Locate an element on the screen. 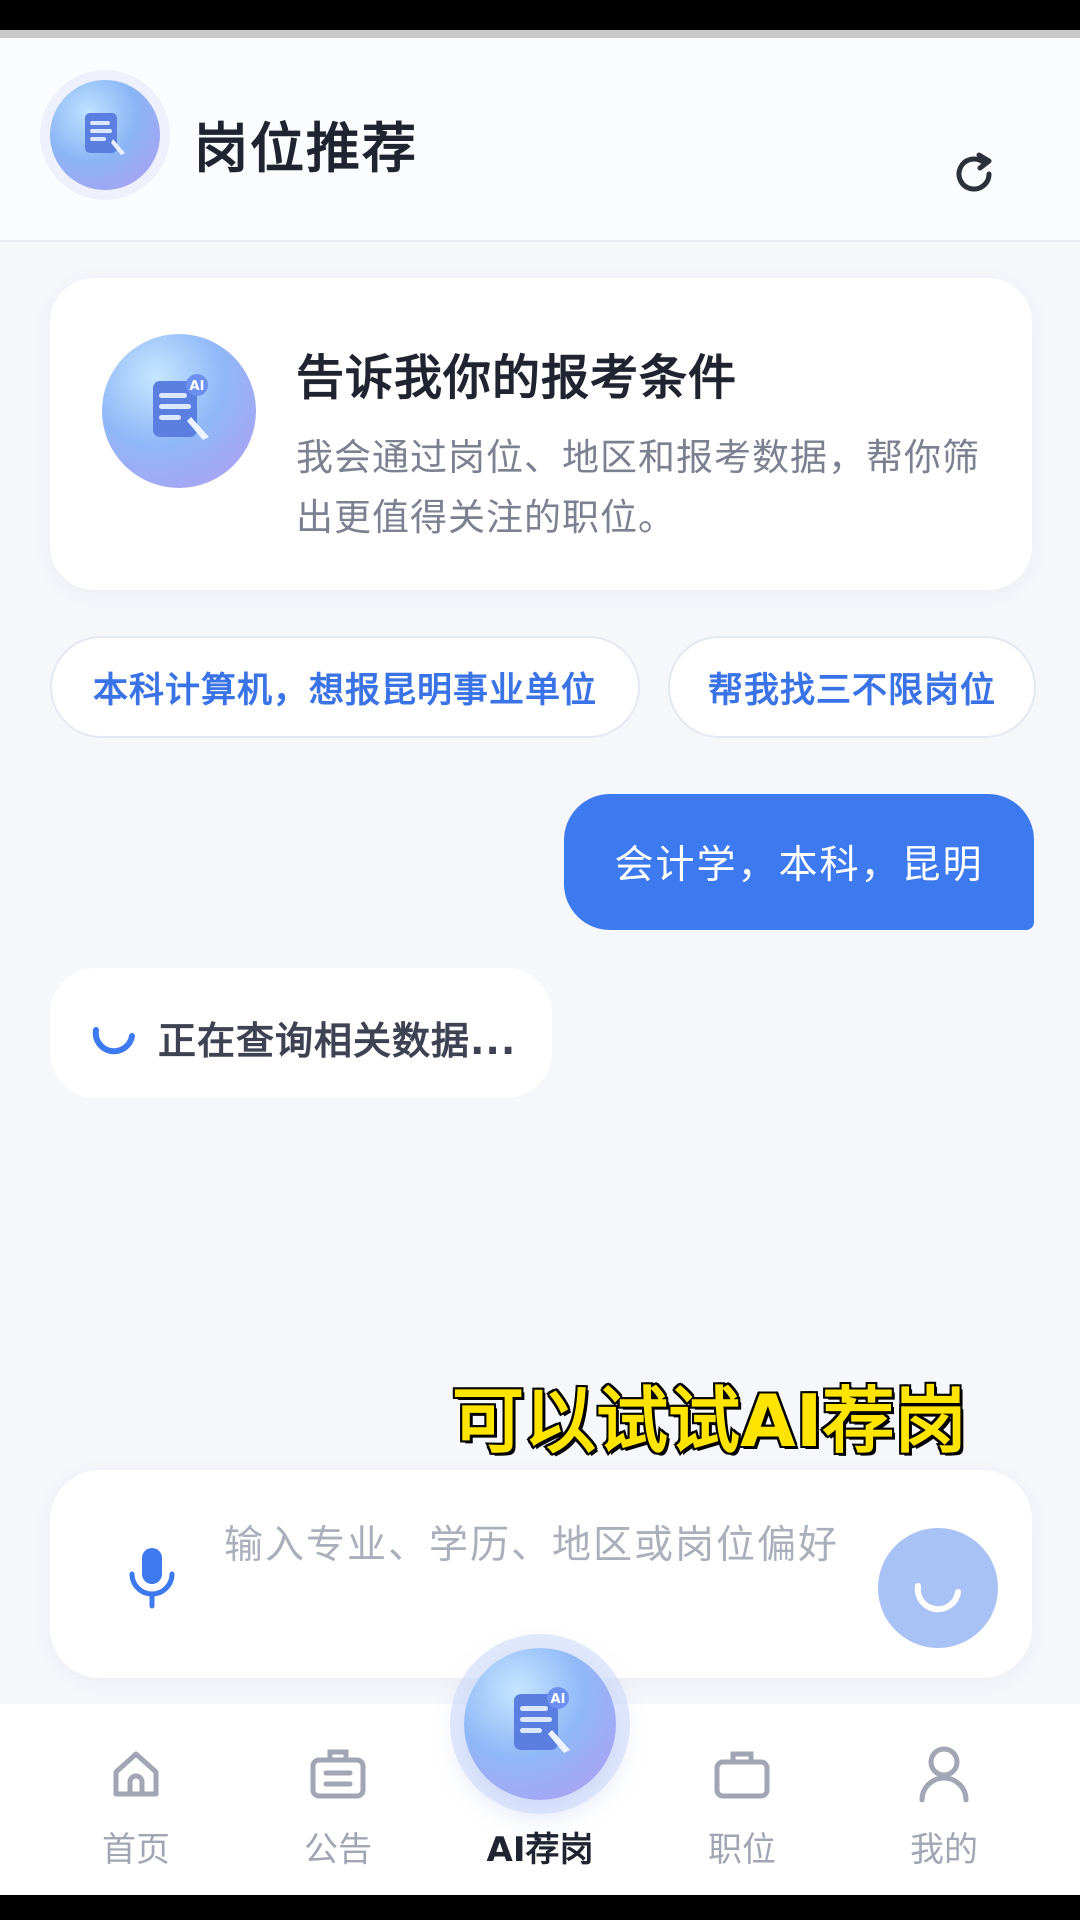 The height and width of the screenshot is (1920, 1080). nav-label: AI荐岗 is located at coordinates (540, 1850).